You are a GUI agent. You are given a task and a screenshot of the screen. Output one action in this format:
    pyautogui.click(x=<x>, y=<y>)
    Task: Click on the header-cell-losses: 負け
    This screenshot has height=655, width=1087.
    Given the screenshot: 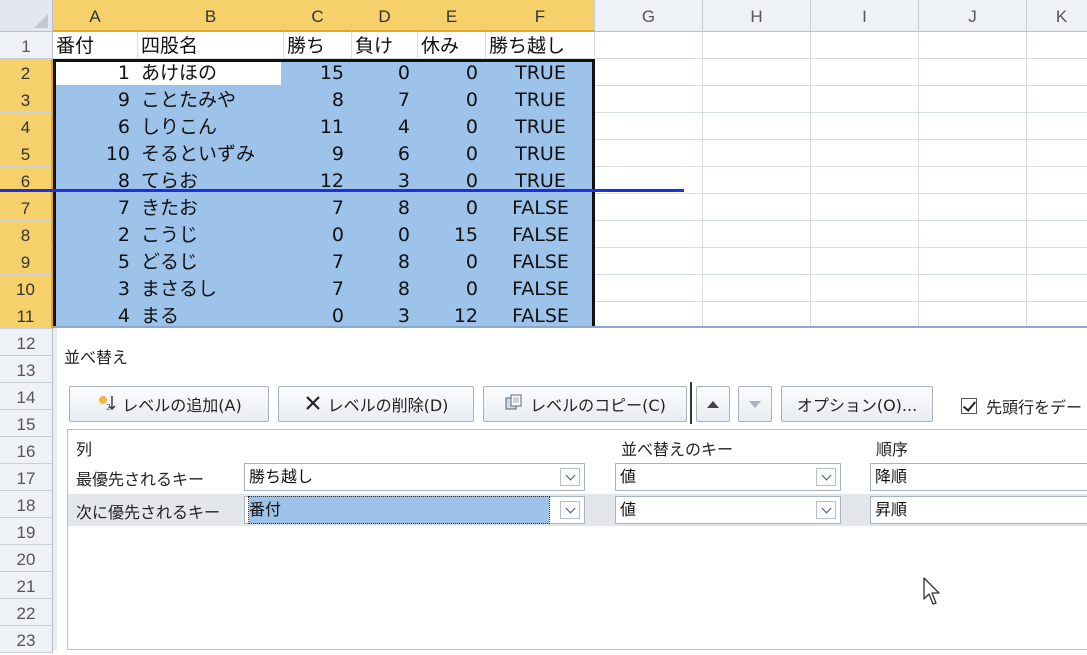 What is the action you would take?
    pyautogui.click(x=385, y=45)
    